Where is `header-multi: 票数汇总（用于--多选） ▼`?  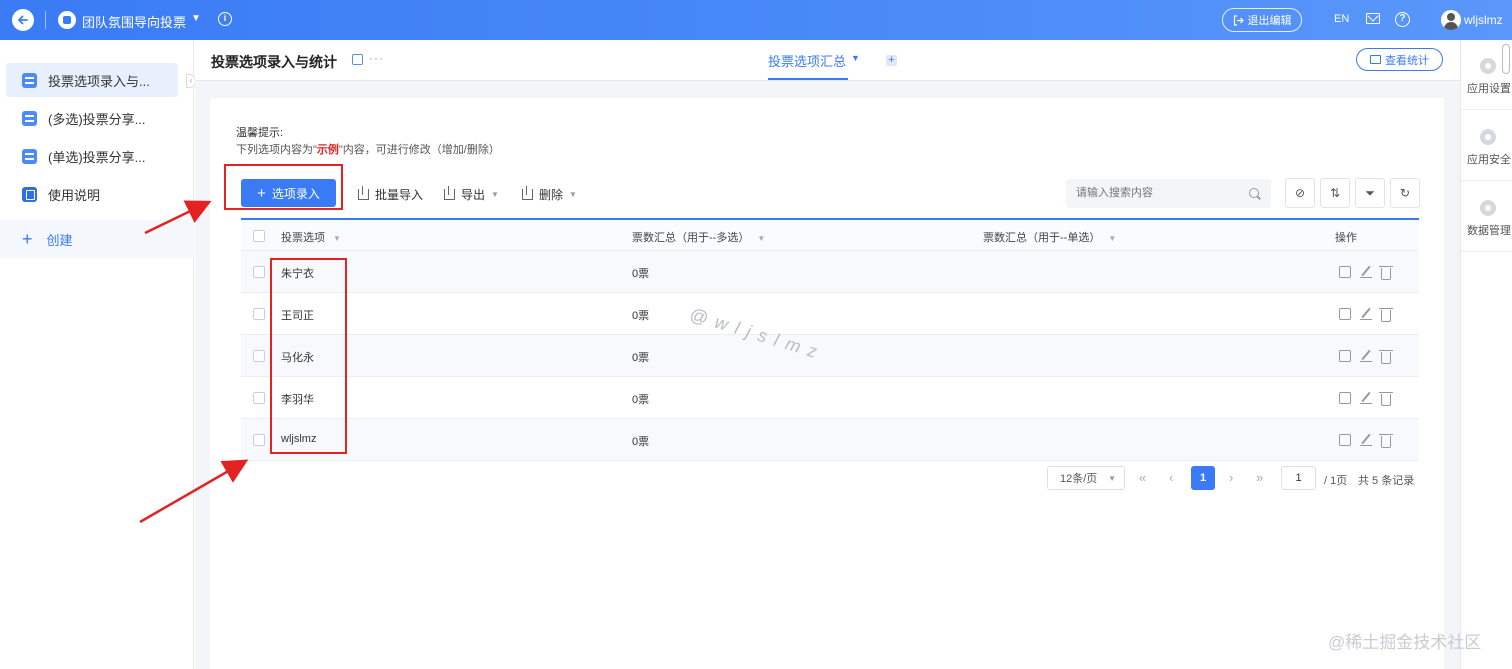
header-multi: 票数汇总（用于--多选） ▼ is located at coordinates (698, 237).